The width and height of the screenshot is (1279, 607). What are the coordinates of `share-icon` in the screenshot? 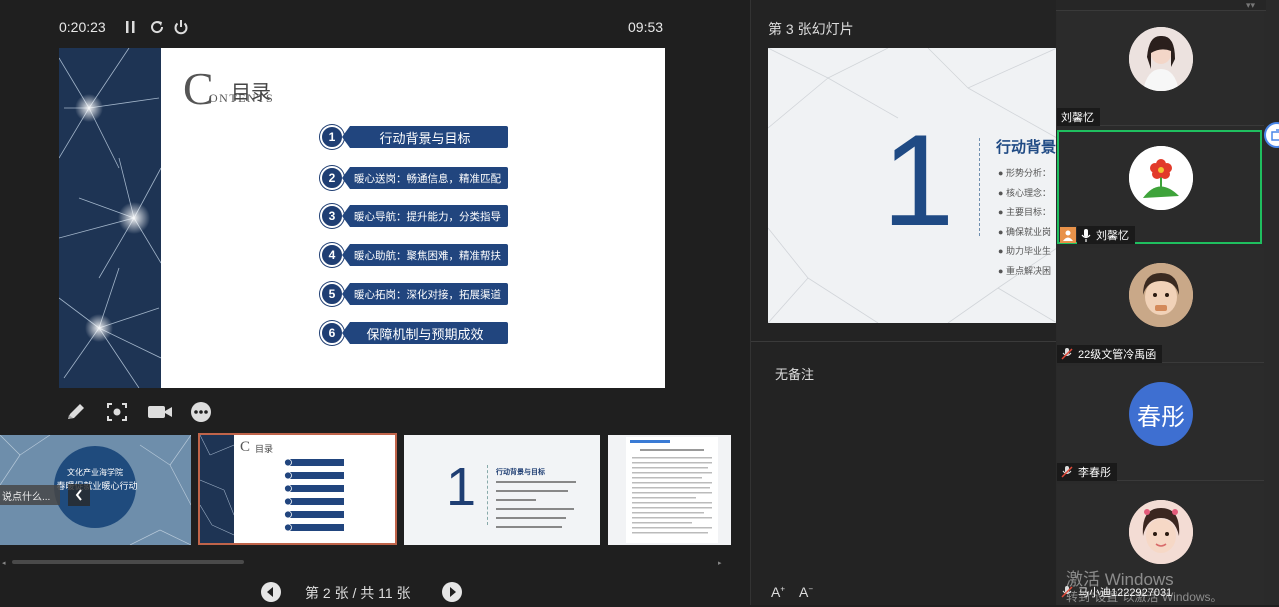 It's located at (1271, 135).